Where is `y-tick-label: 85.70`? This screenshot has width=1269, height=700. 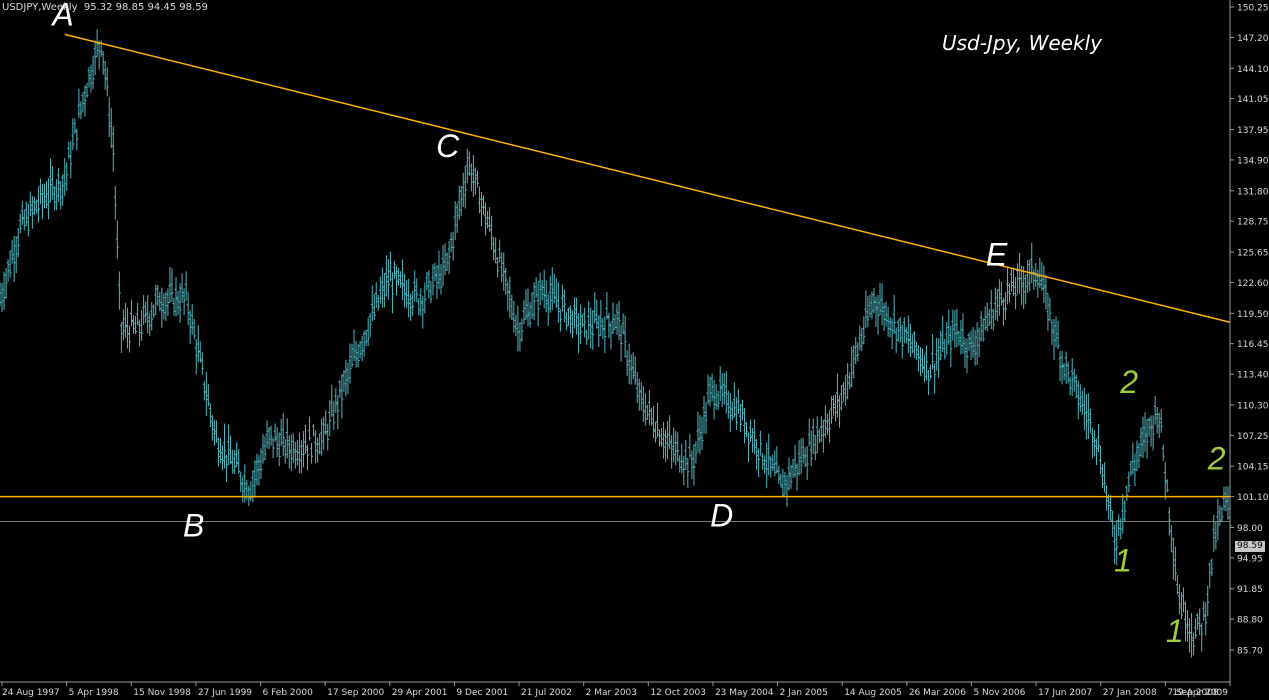 y-tick-label: 85.70 is located at coordinates (1250, 652).